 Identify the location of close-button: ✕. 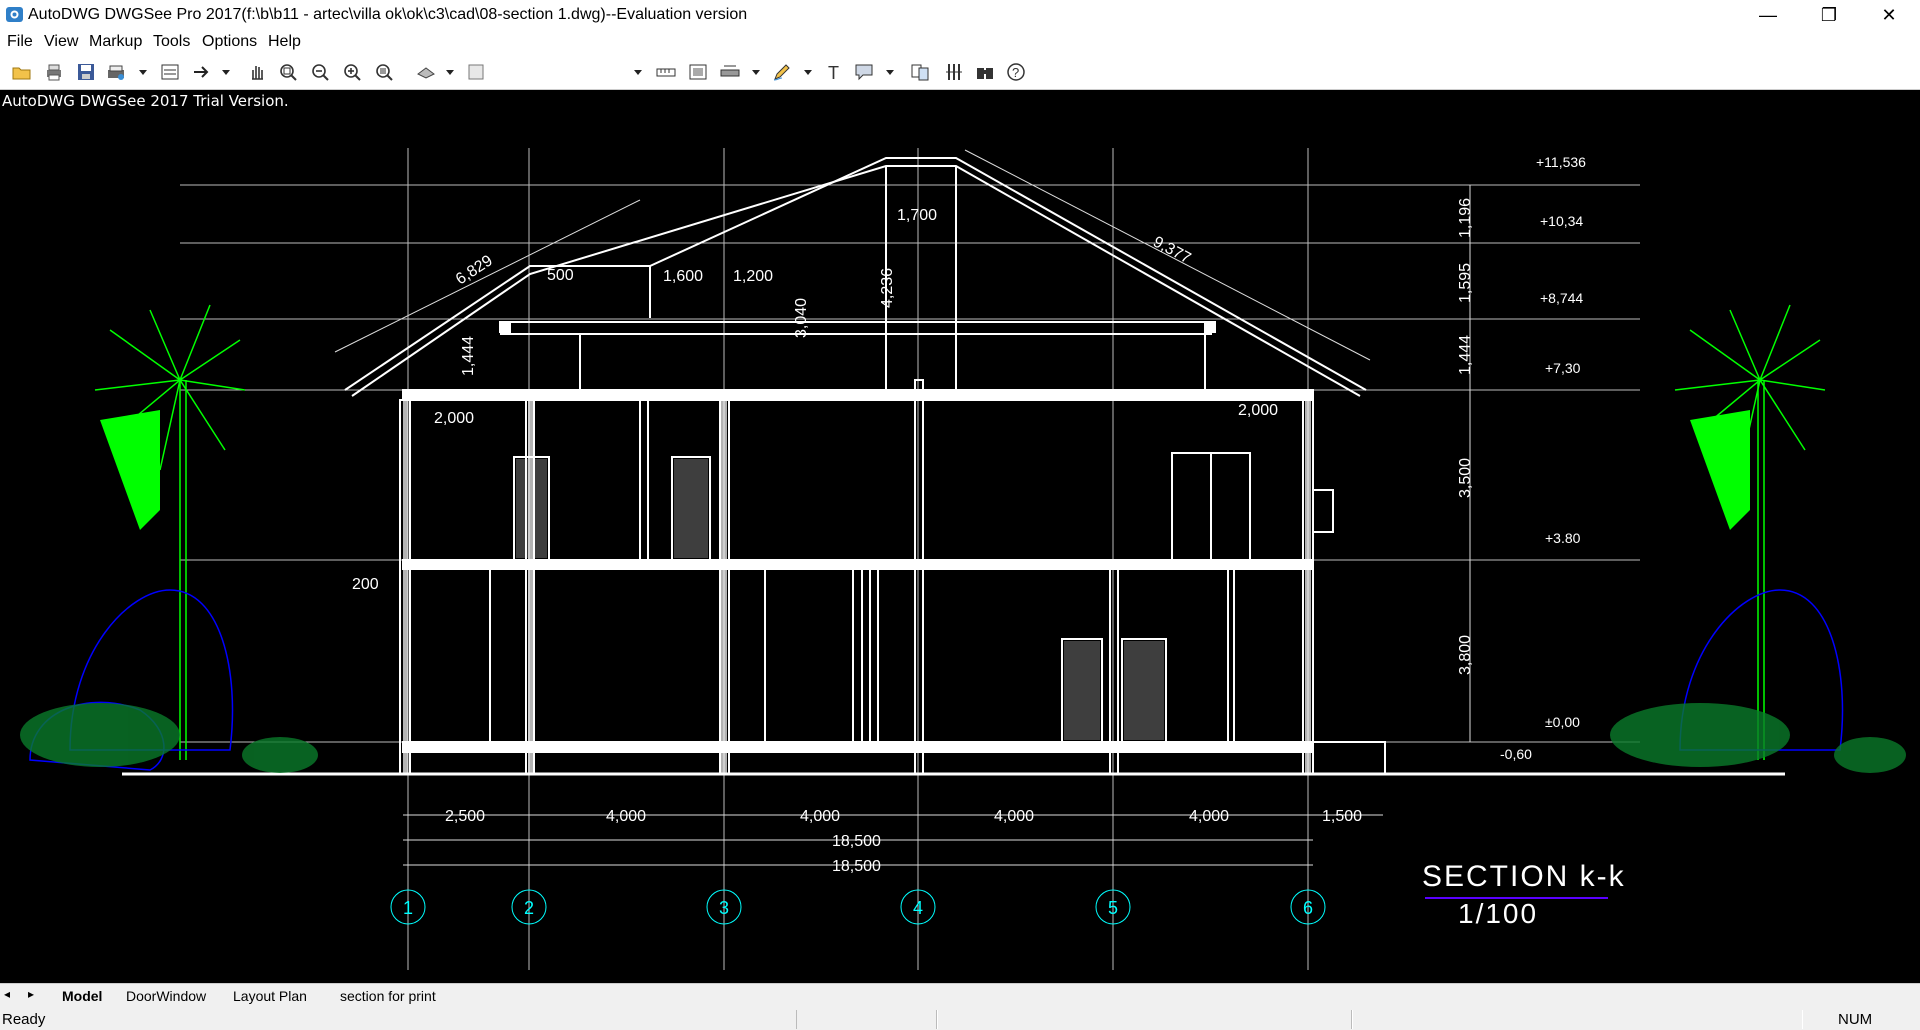
(1889, 15).